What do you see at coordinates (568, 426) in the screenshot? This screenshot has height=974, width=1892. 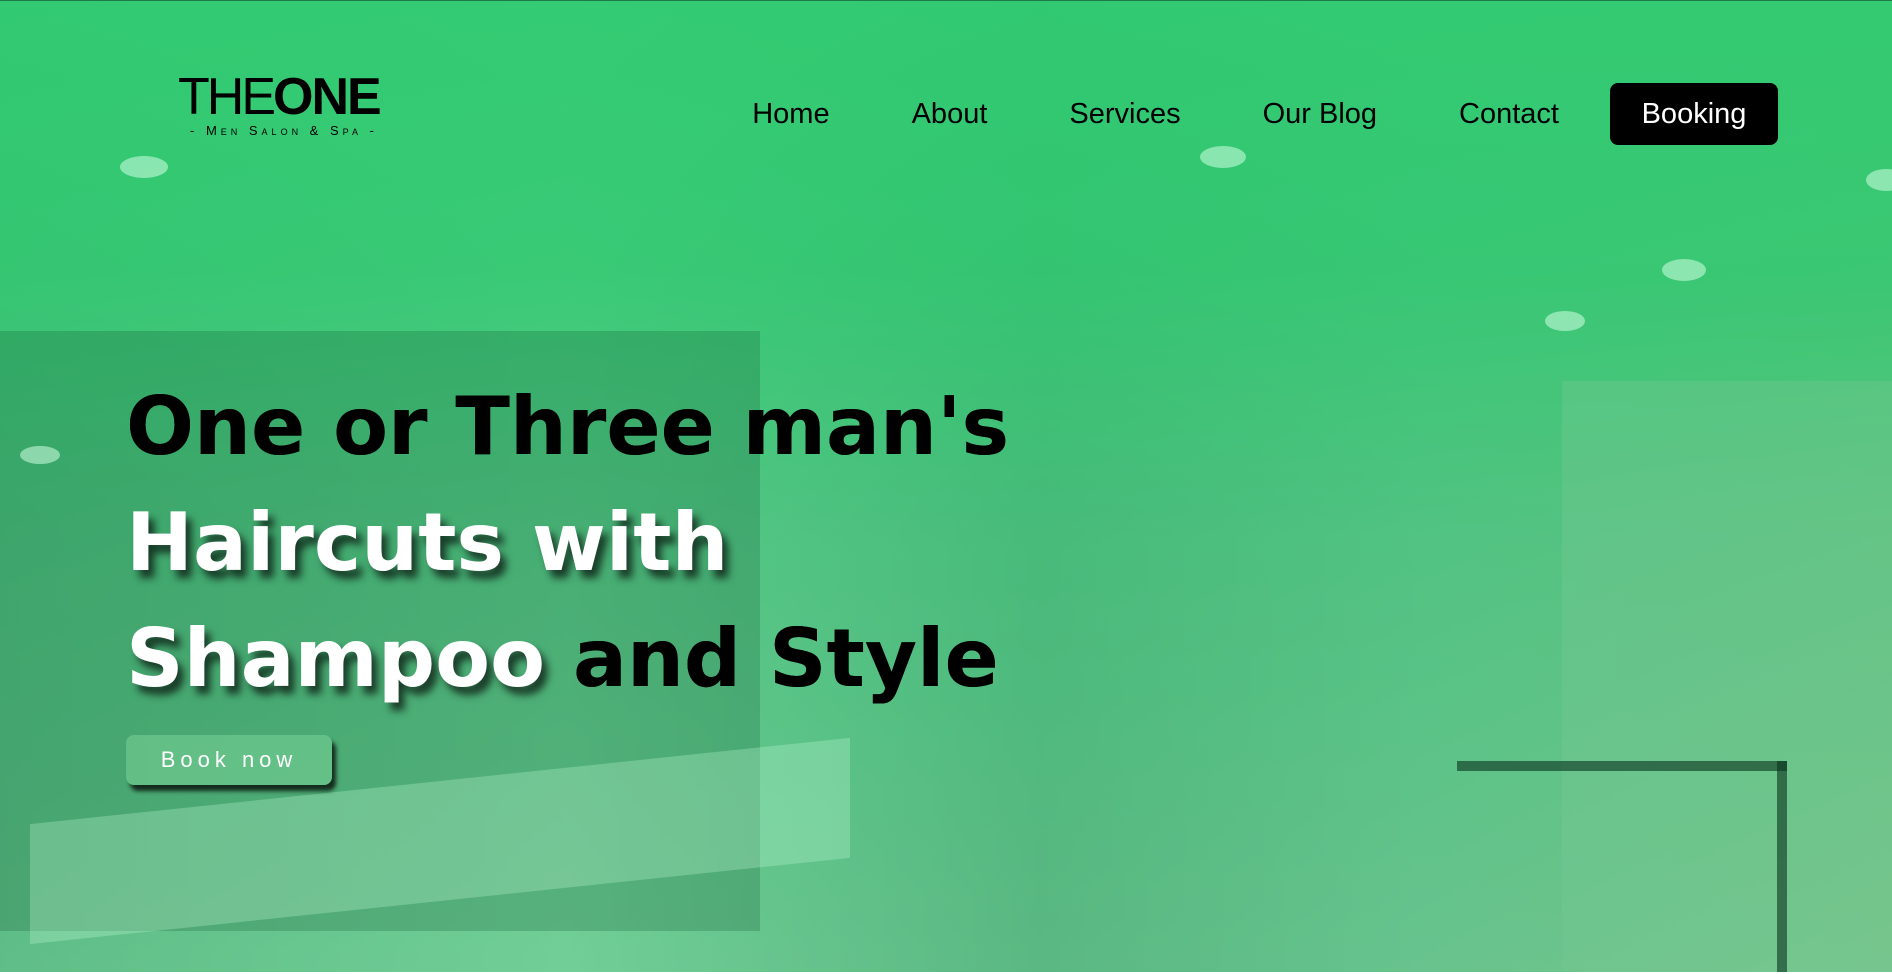 I see `headline-line-1: One or Three man's` at bounding box center [568, 426].